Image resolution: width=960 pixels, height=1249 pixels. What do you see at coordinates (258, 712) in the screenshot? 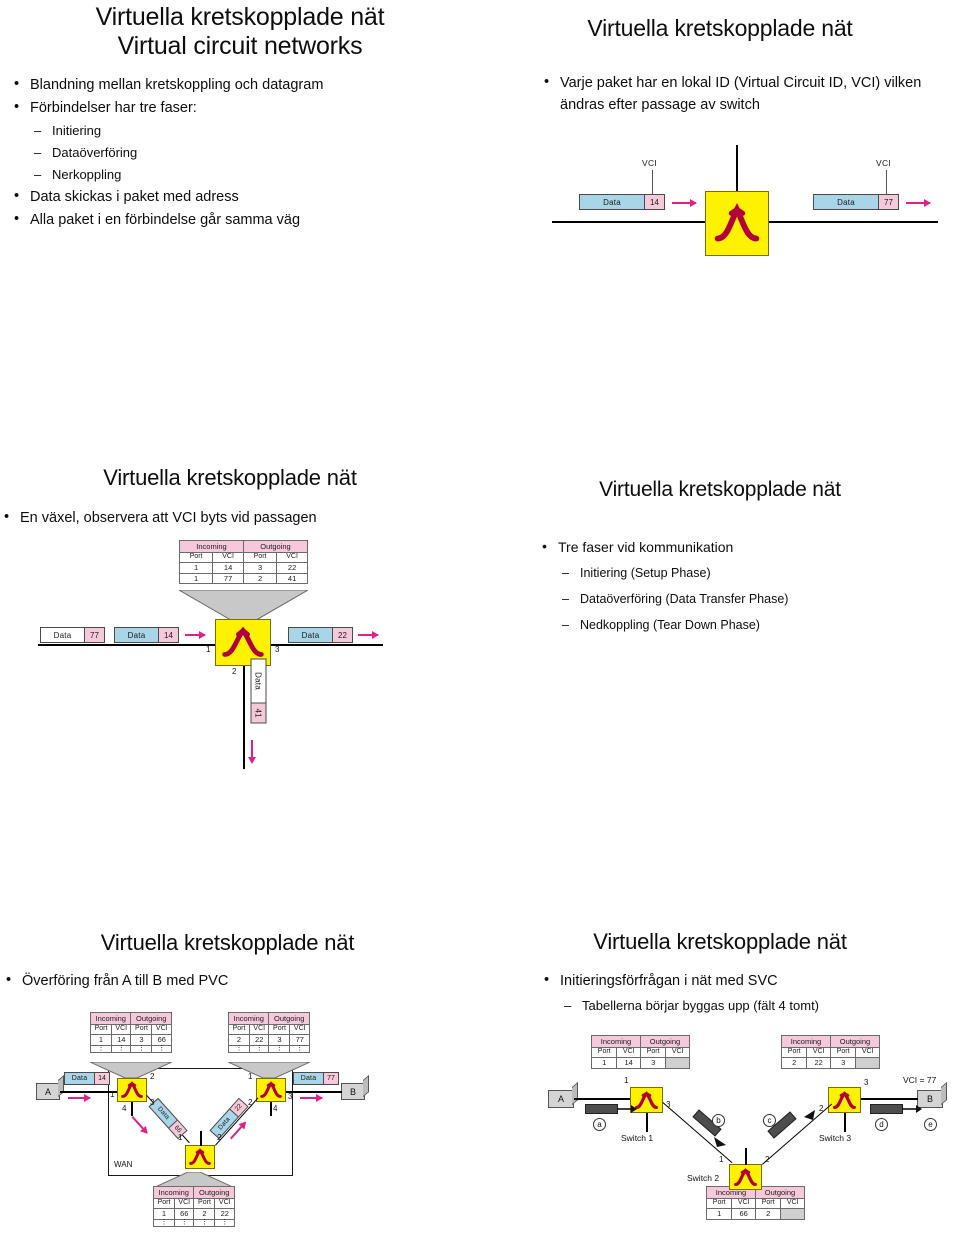
I see `packet-vci-value: 41` at bounding box center [258, 712].